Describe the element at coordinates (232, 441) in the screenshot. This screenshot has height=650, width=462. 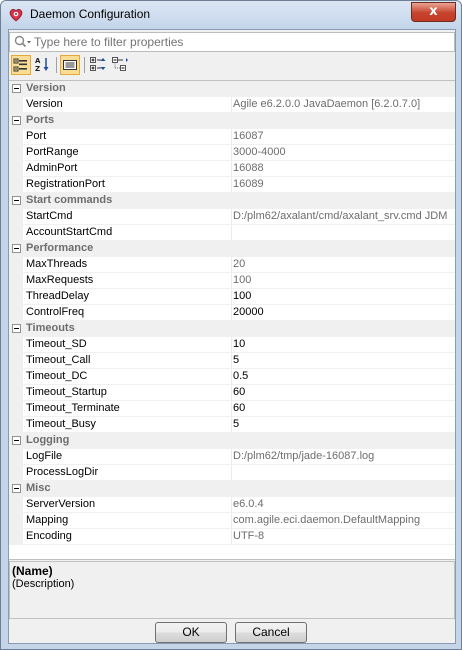
I see `category-row-logging: Logging` at that location.